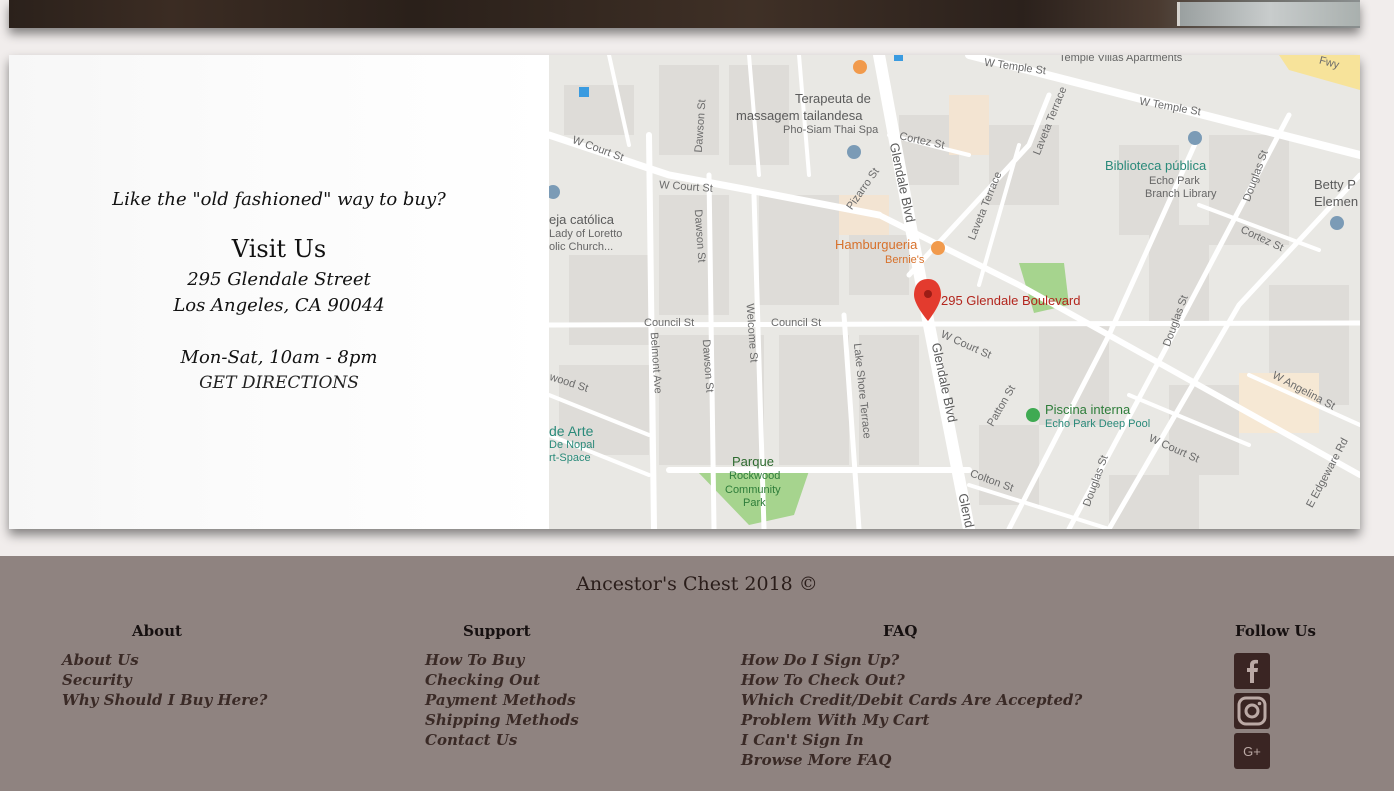 This screenshot has height=791, width=1394. Describe the element at coordinates (1268, 14) in the screenshot. I see `window-image` at that location.